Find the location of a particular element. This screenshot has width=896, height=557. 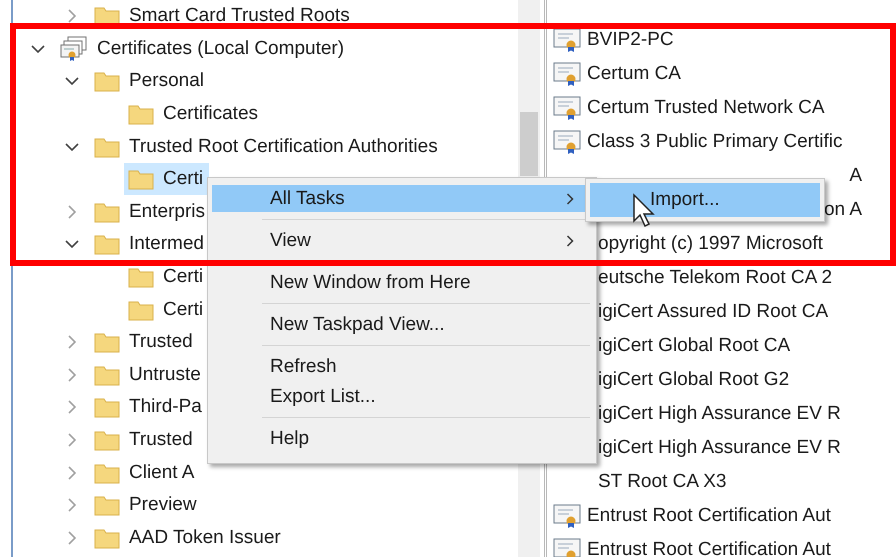

certificate-name: Certum Trusted Network CA is located at coordinates (706, 108).